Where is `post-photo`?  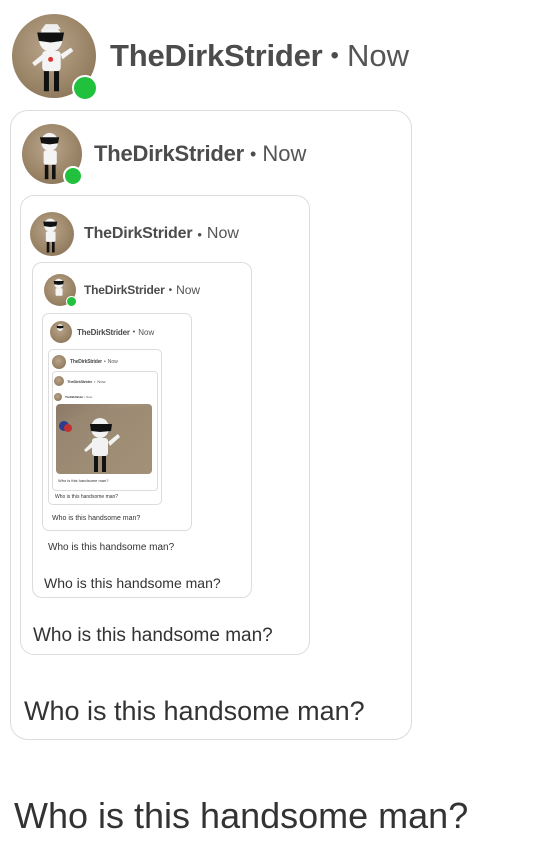 post-photo is located at coordinates (104, 439).